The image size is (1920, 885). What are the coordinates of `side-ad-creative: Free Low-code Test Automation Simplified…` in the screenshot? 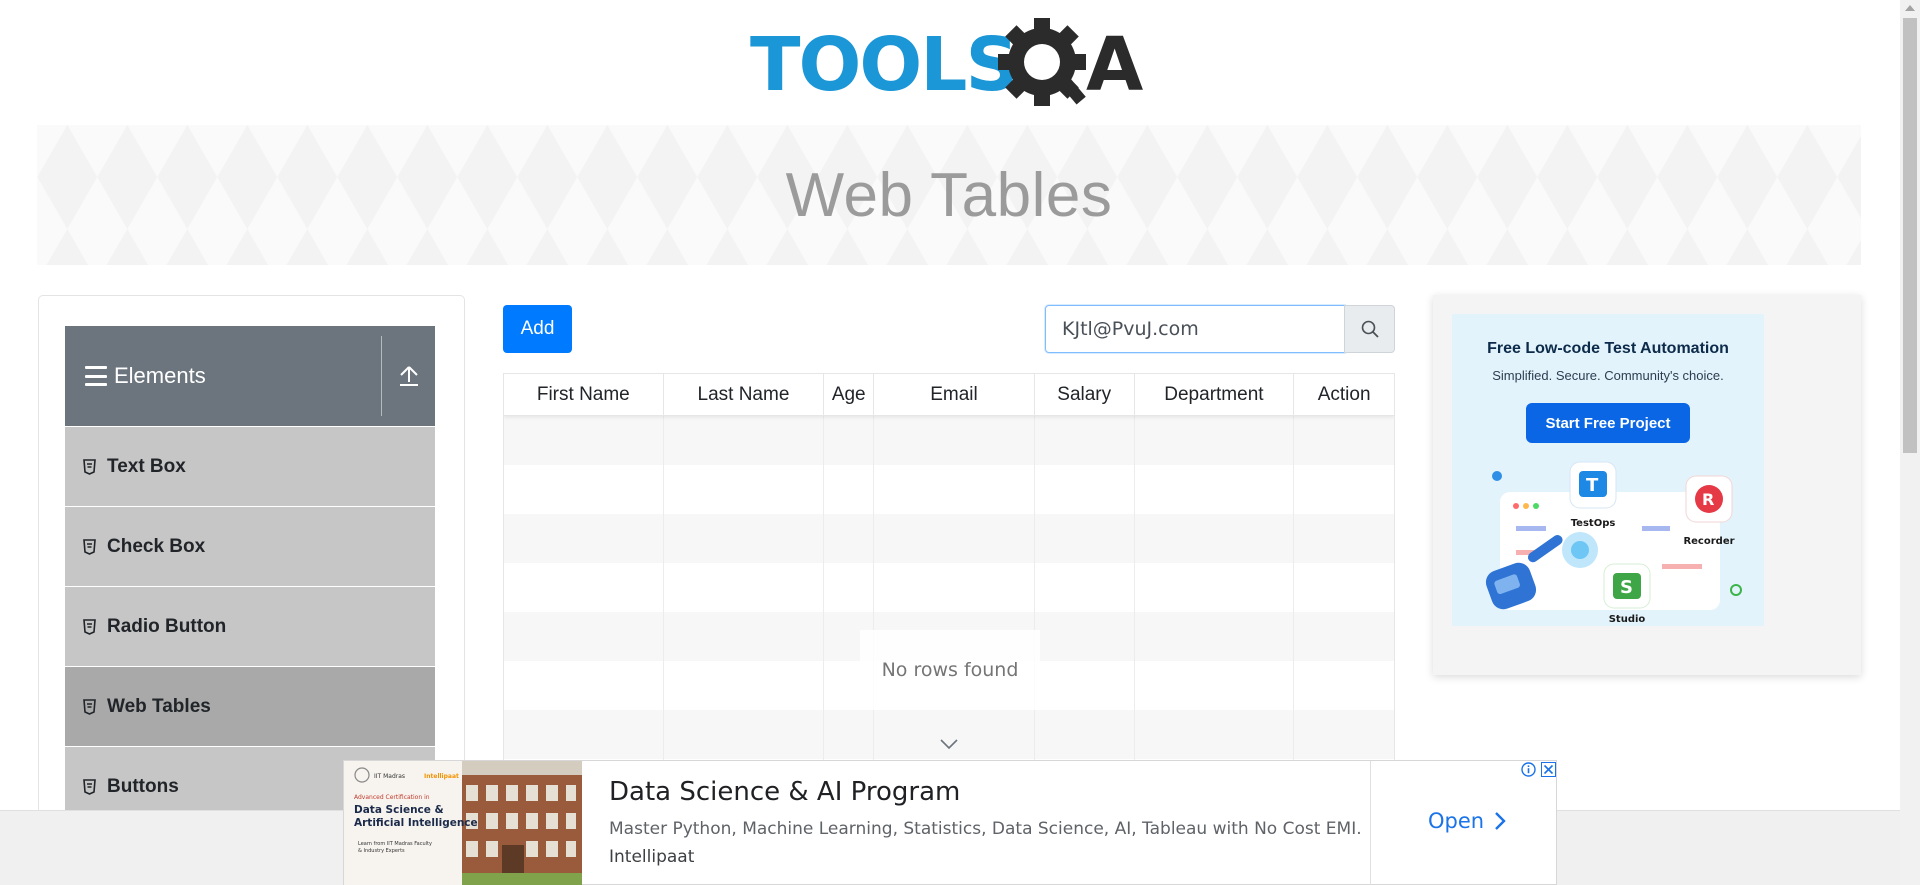 It's located at (1608, 470).